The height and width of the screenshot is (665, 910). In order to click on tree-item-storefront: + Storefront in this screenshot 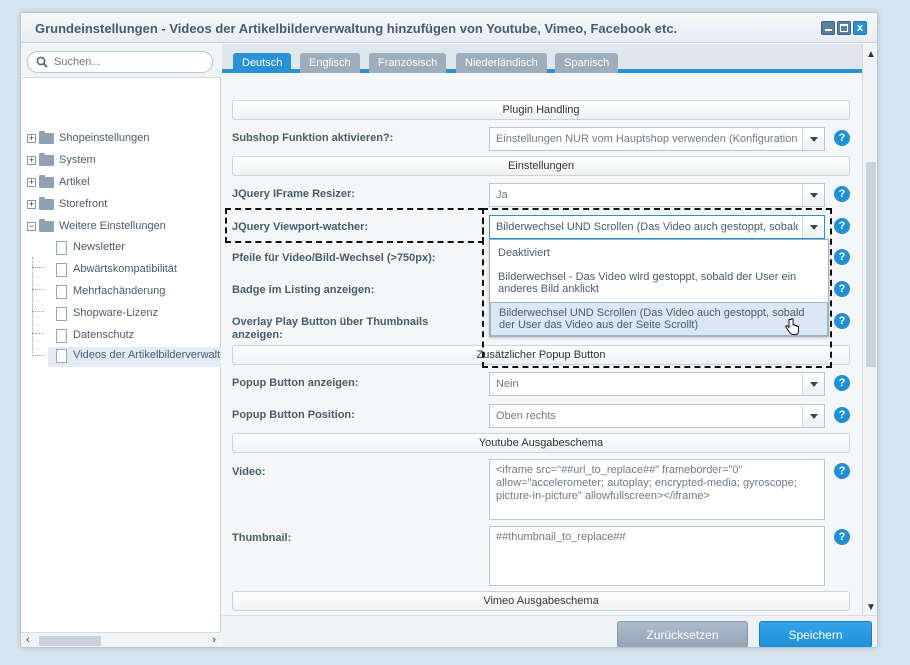, I will do `click(122, 206)`.